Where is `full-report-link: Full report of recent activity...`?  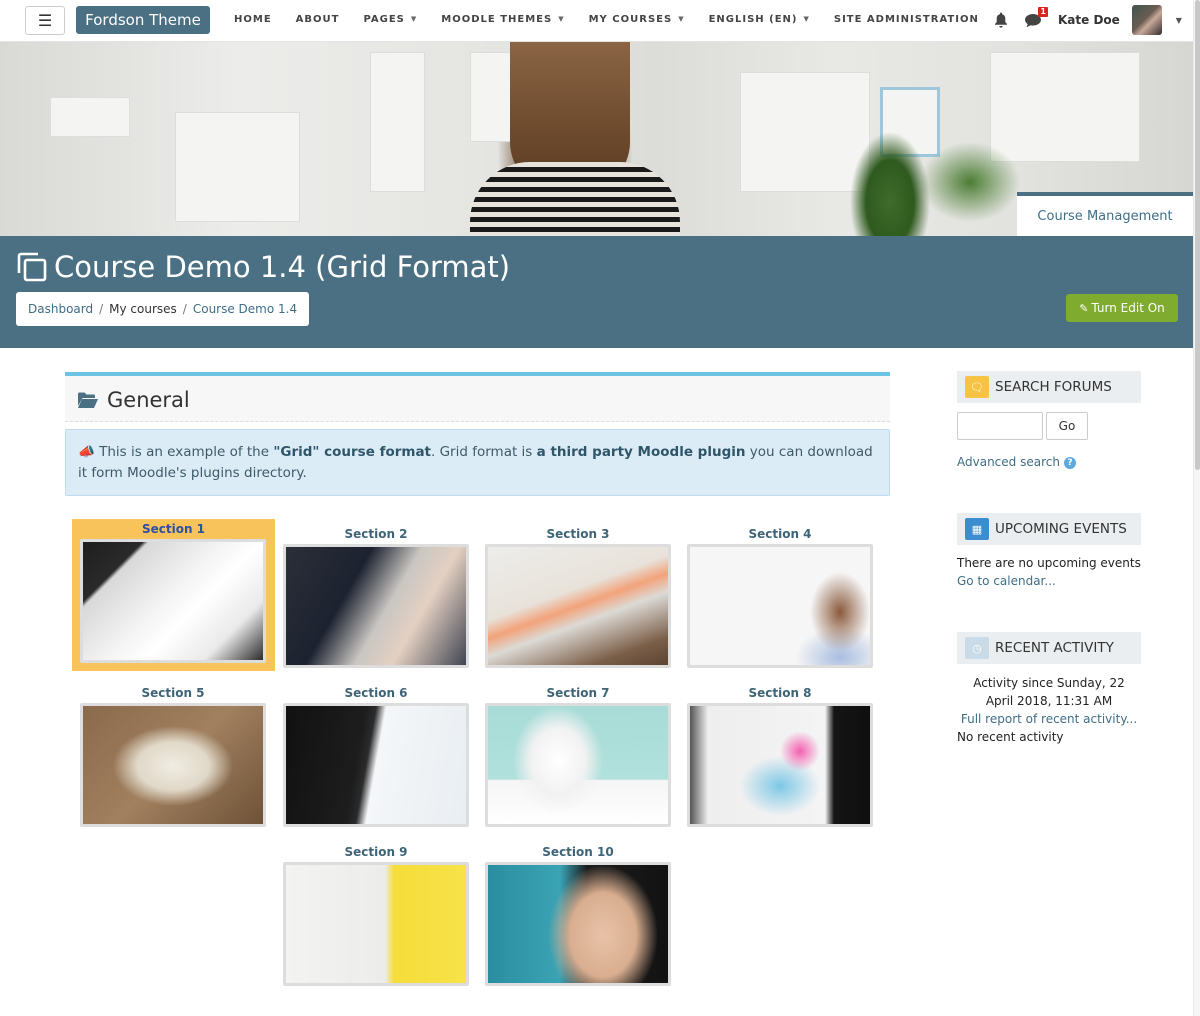
full-report-link: Full report of recent activity... is located at coordinates (1049, 719).